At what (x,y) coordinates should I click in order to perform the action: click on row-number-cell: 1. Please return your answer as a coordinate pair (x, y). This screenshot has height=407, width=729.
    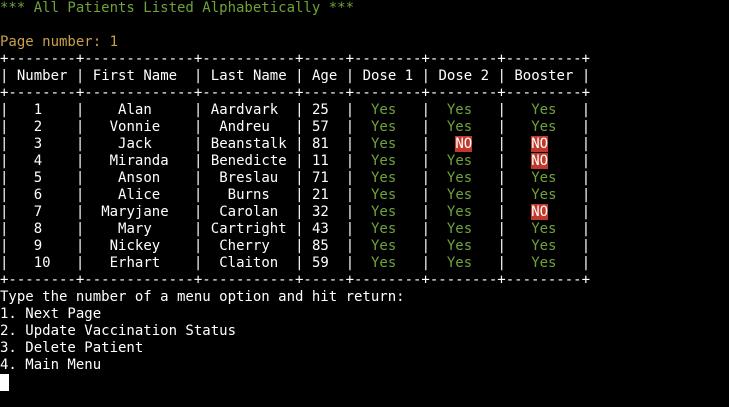
    Looking at the image, I should click on (38, 110).